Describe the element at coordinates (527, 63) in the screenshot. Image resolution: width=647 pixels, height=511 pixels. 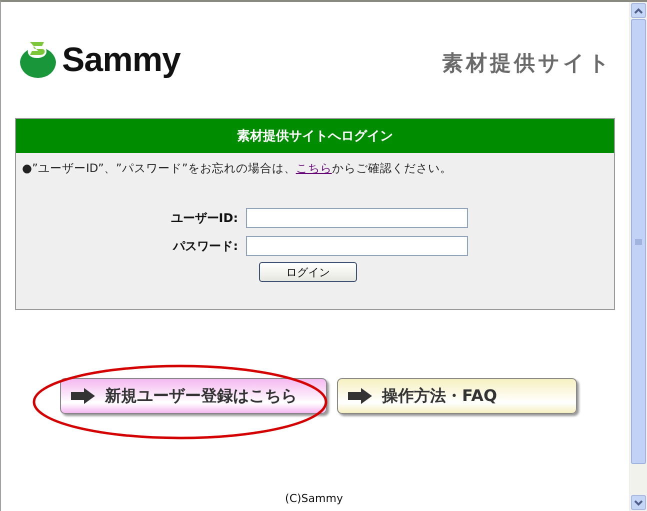
I see `site-title: 素材提供サイト` at that location.